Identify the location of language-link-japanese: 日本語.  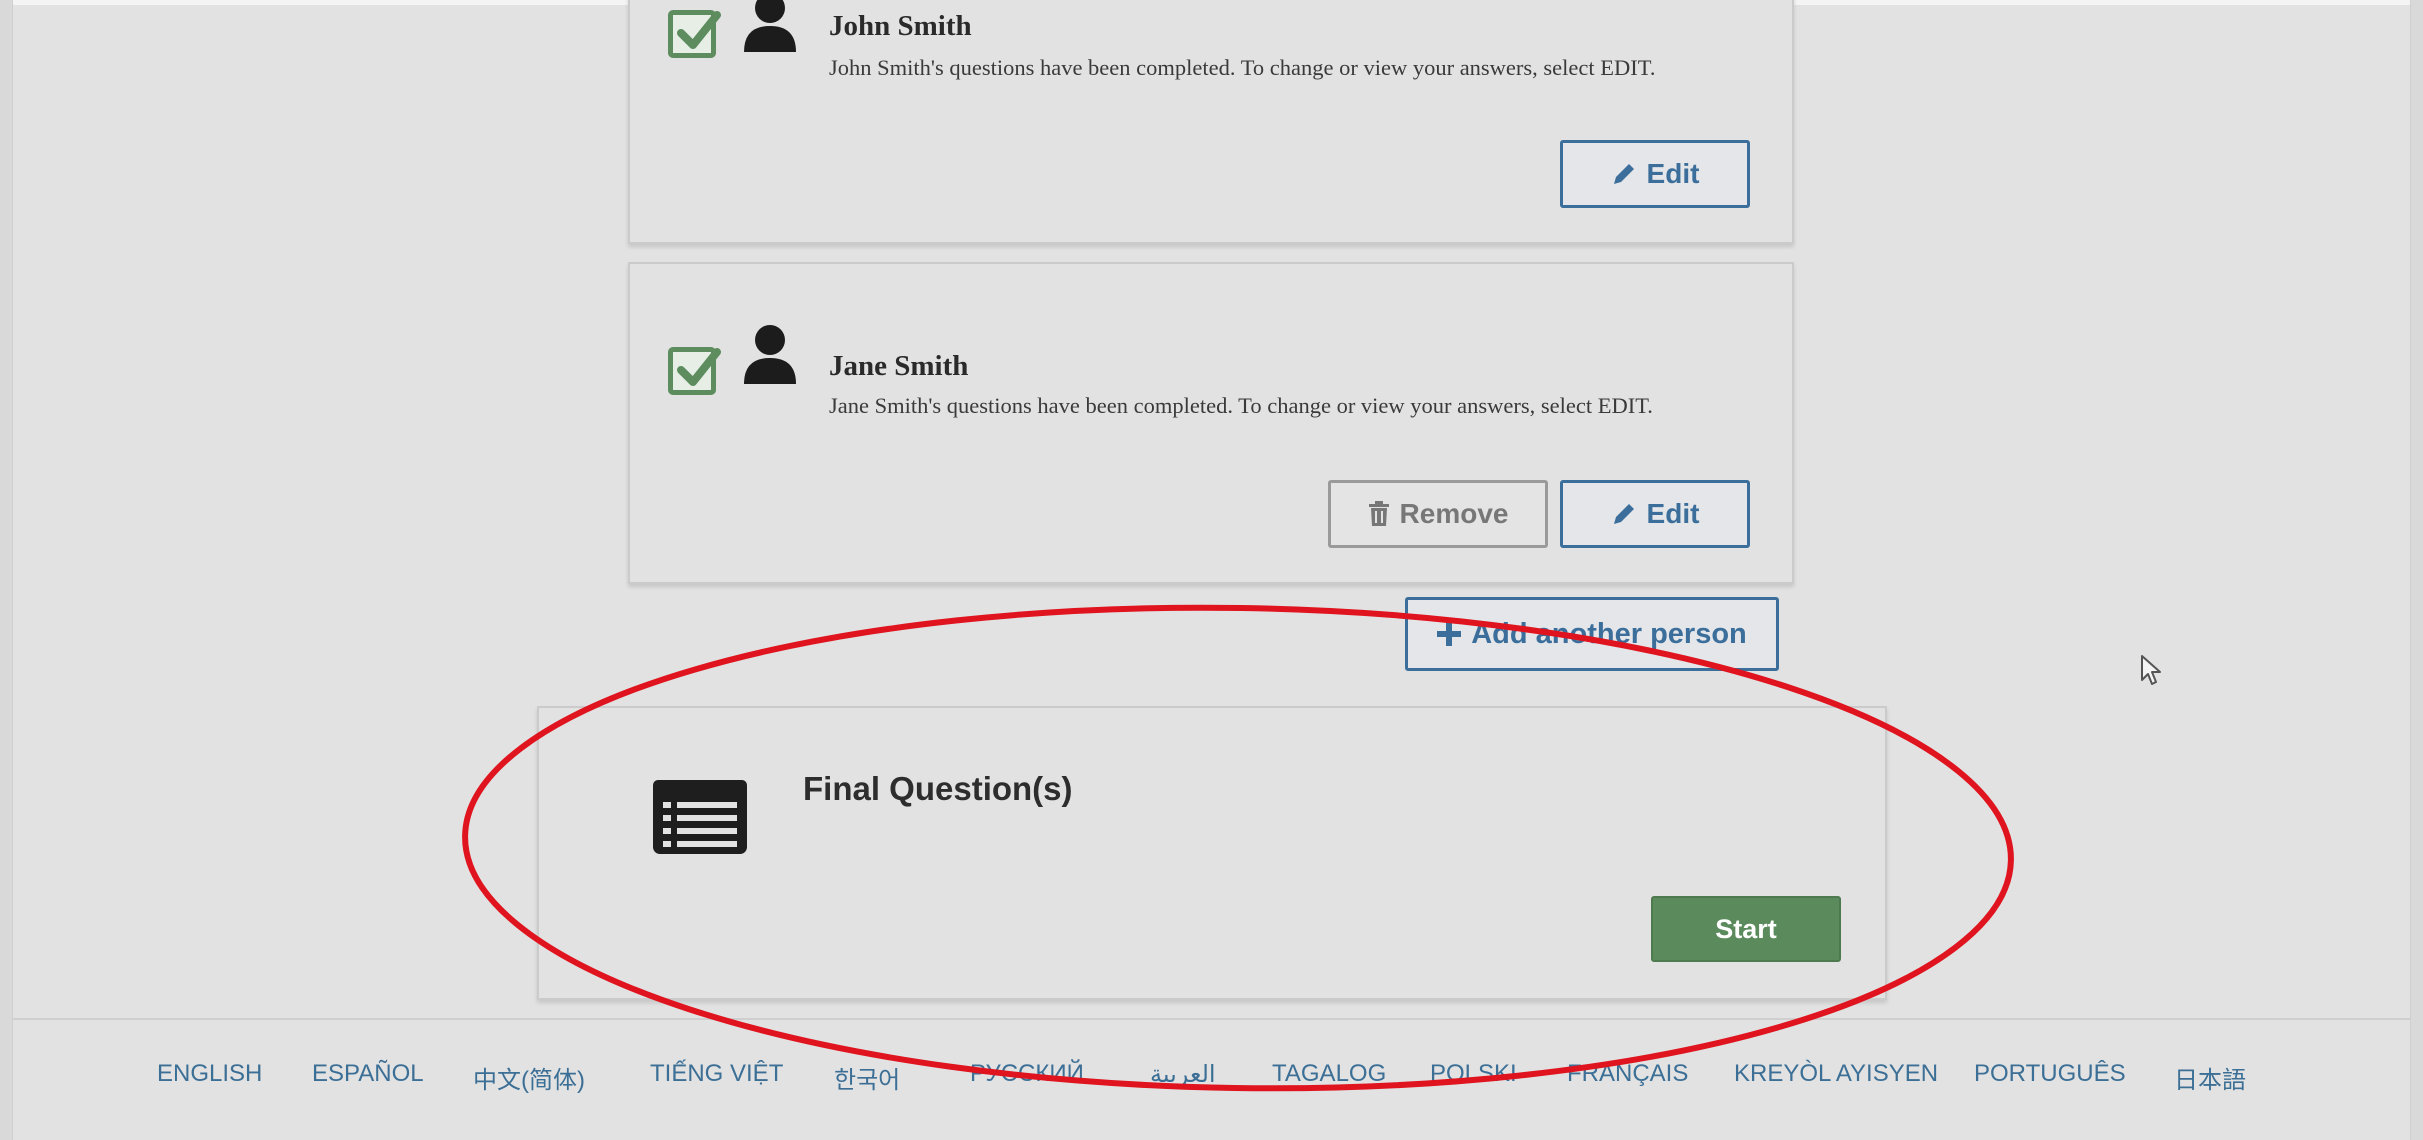
(2210, 1077).